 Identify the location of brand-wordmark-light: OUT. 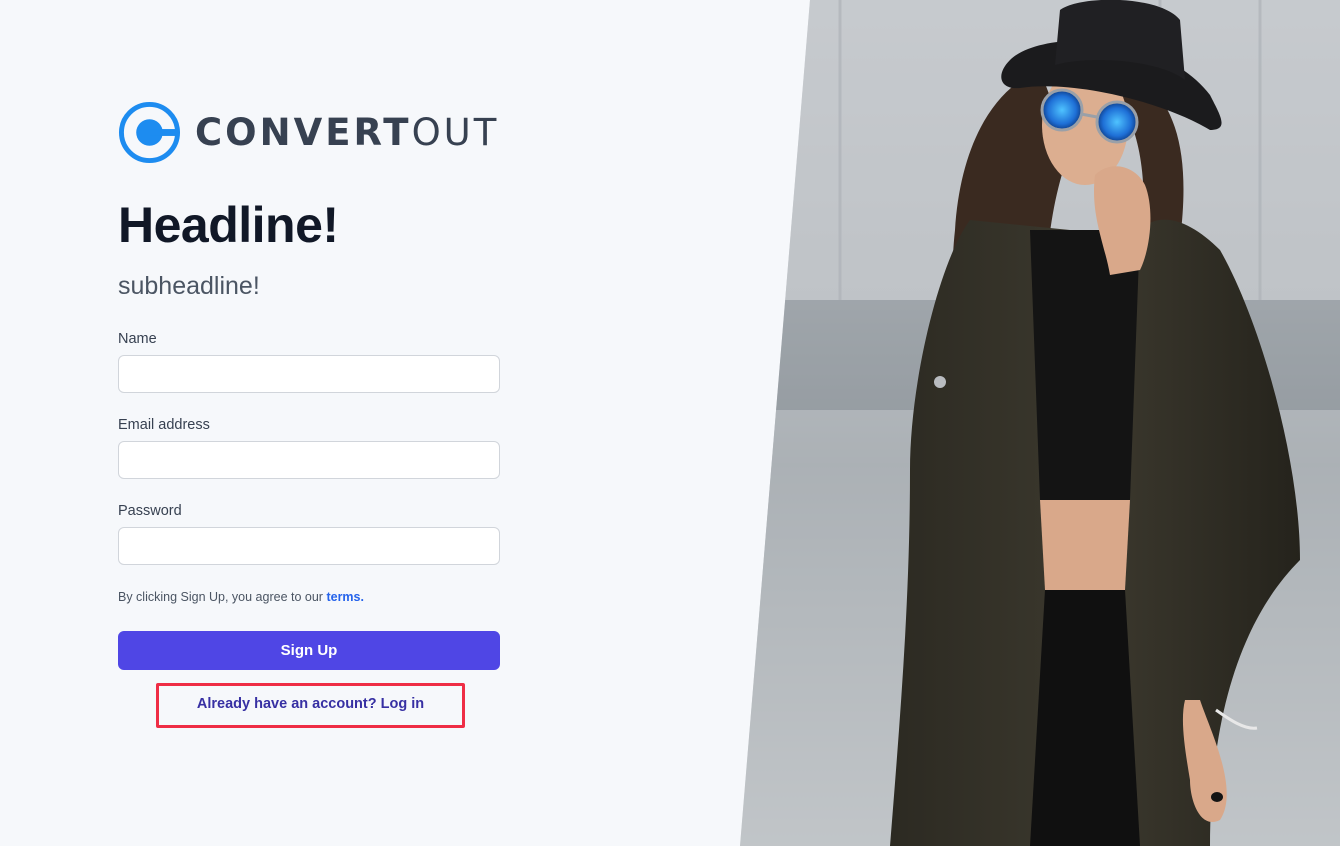
(455, 132).